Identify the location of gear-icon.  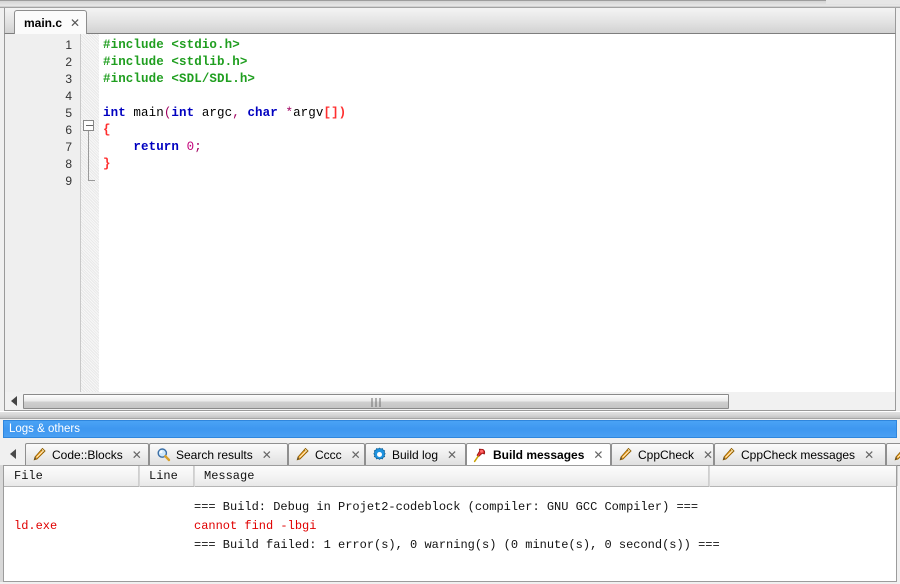
(379, 454).